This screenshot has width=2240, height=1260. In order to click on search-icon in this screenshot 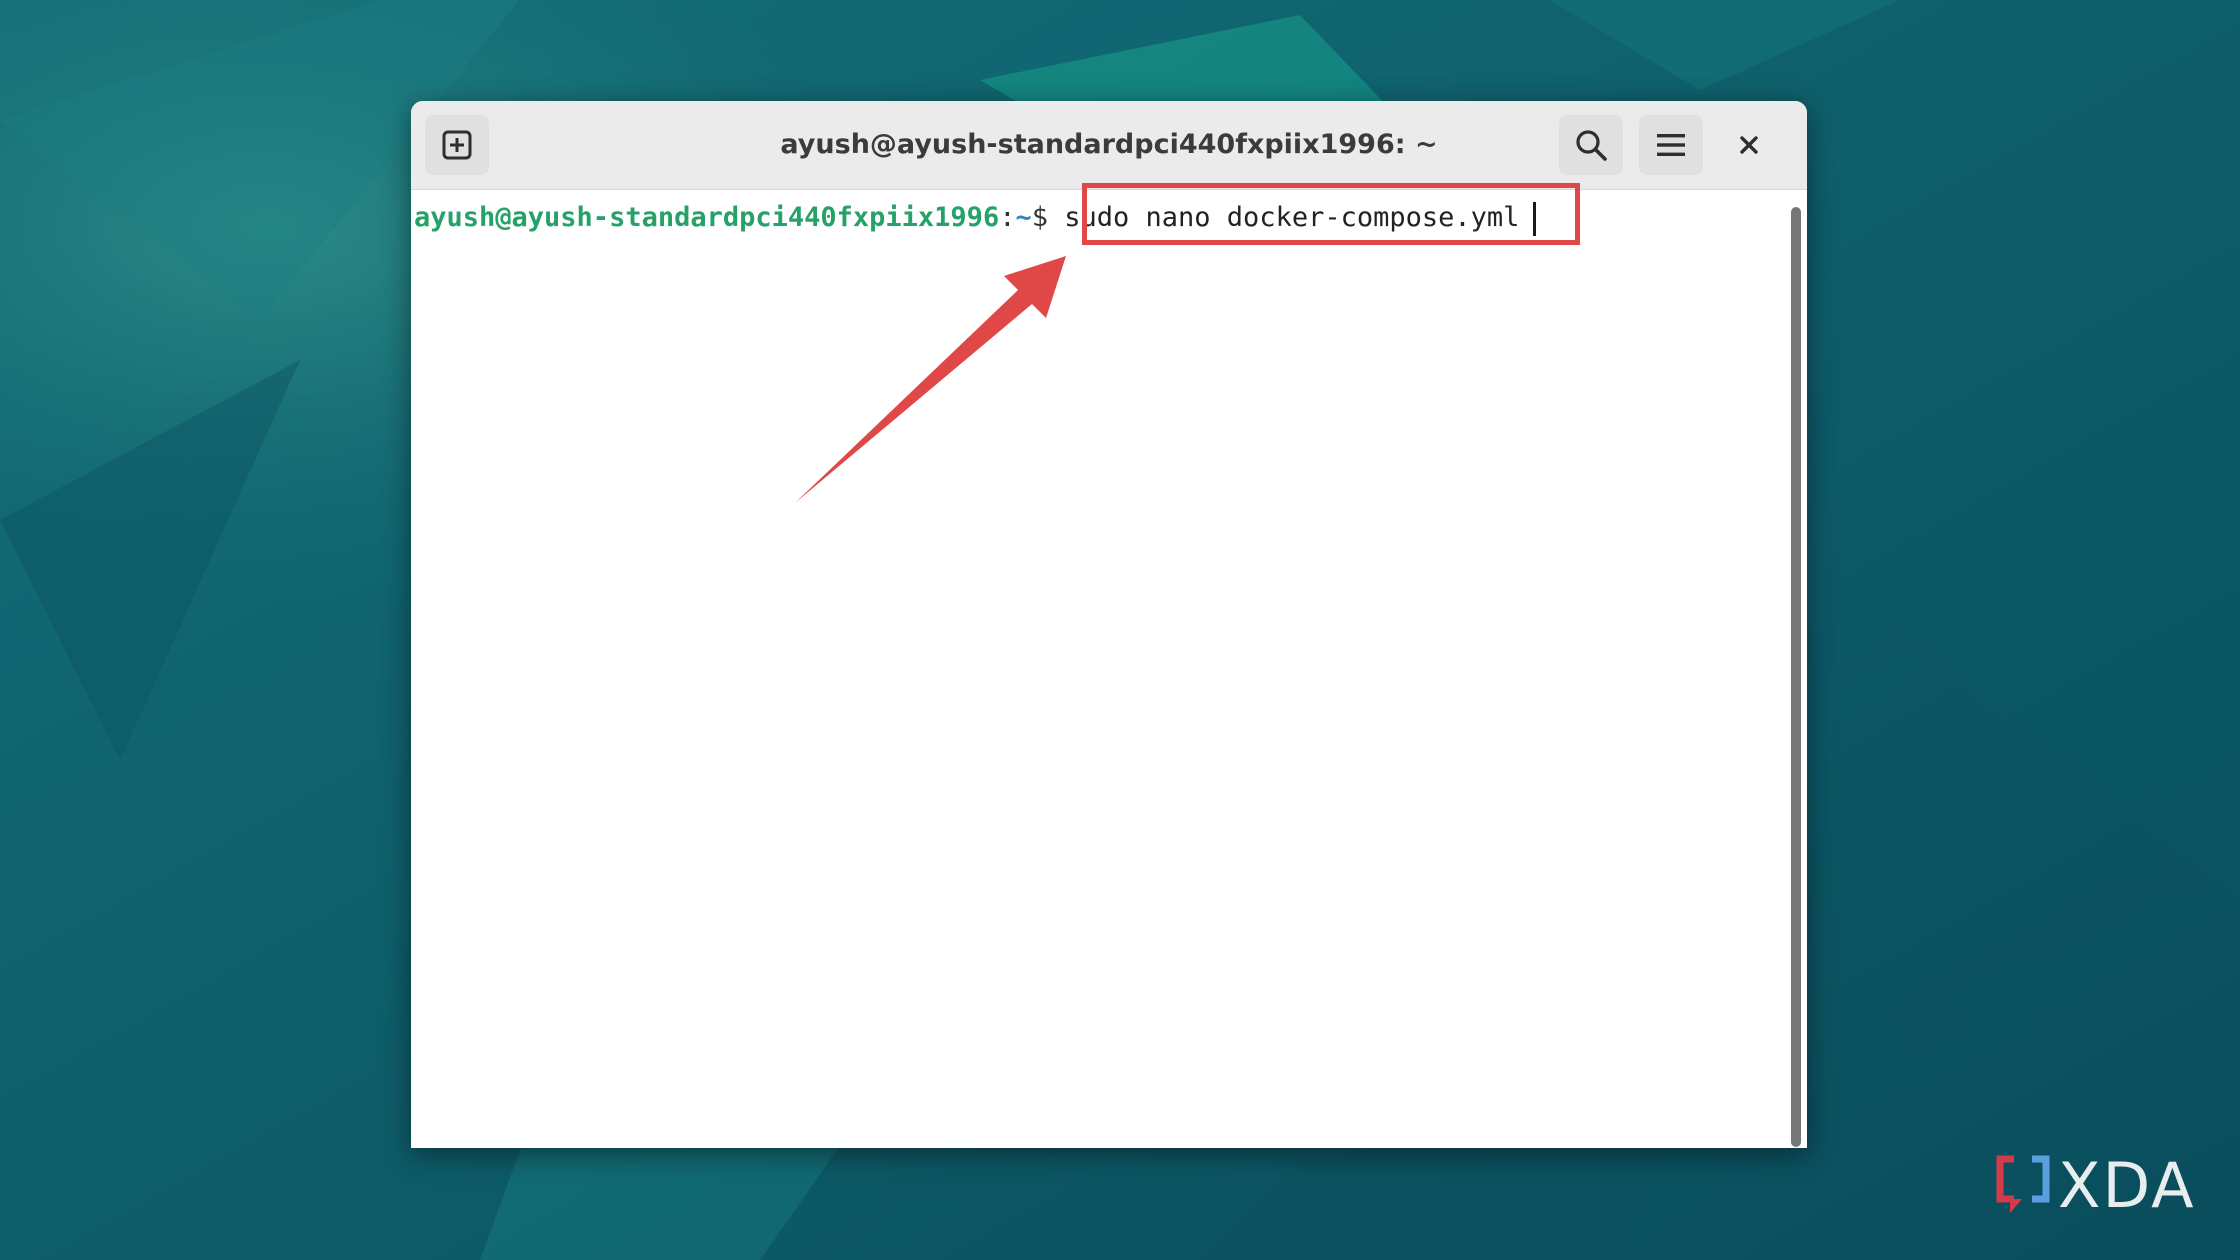, I will do `click(1591, 145)`.